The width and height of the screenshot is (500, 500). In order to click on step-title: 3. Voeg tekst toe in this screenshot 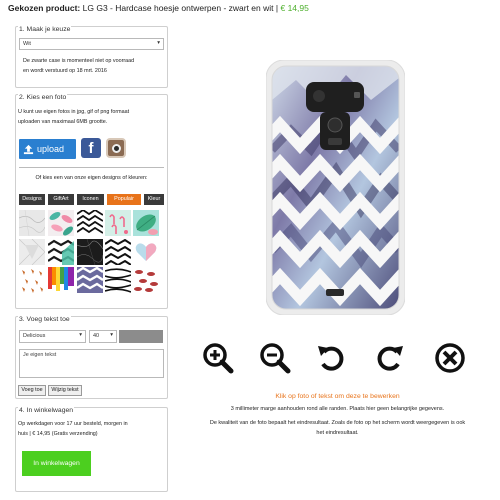, I will do `click(44, 319)`.